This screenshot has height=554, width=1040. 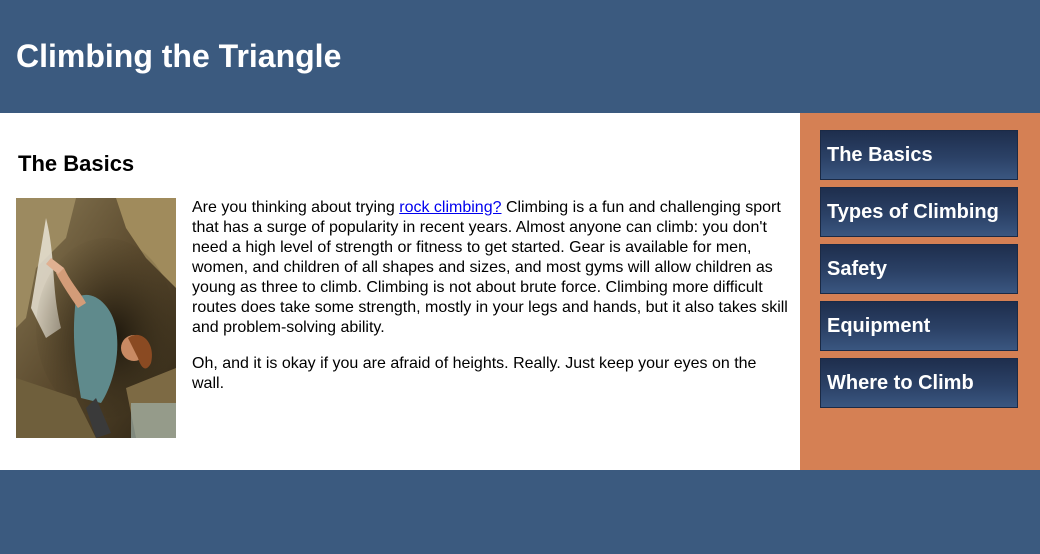 I want to click on rock-climbing-link: rock climbing?, so click(x=450, y=207).